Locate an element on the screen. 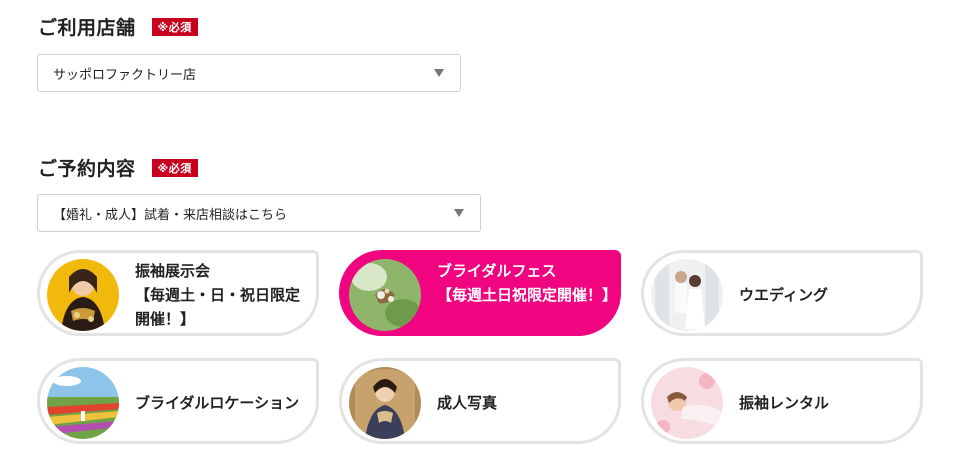  option-label: ブライダルロケーション is located at coordinates (217, 403).